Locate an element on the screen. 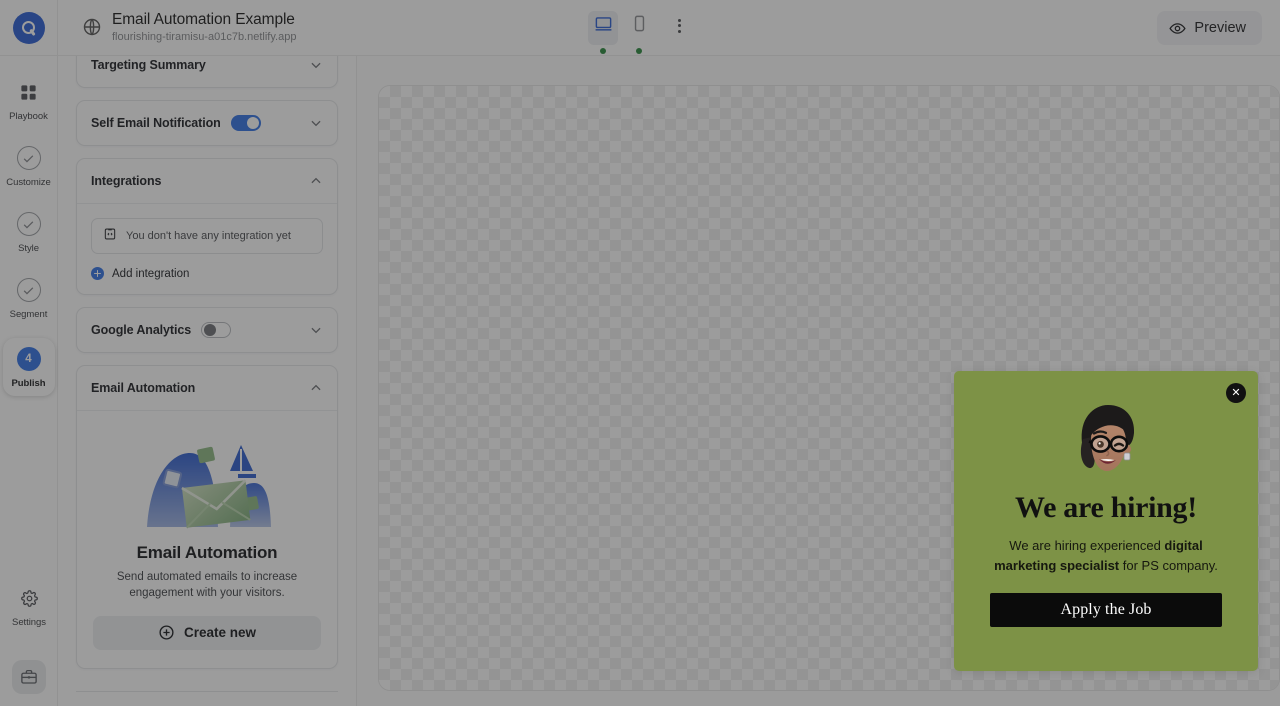 This screenshot has width=1280, height=706. section-targeting-summary: Targeting Summary is located at coordinates (207, 72).